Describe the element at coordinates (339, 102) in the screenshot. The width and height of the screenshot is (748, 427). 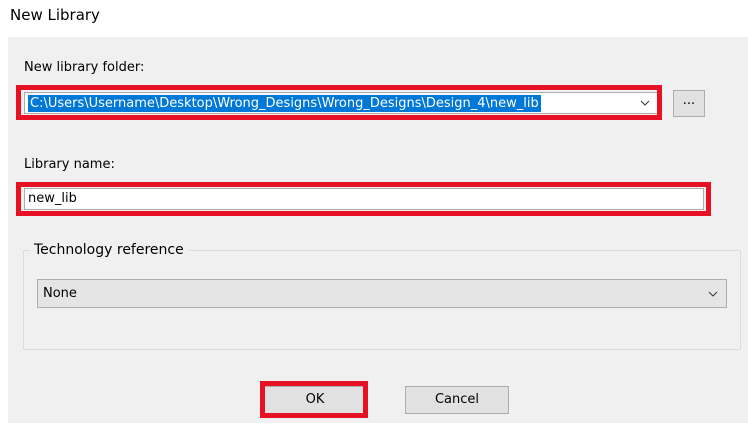
I see `folder-highlight-box` at that location.